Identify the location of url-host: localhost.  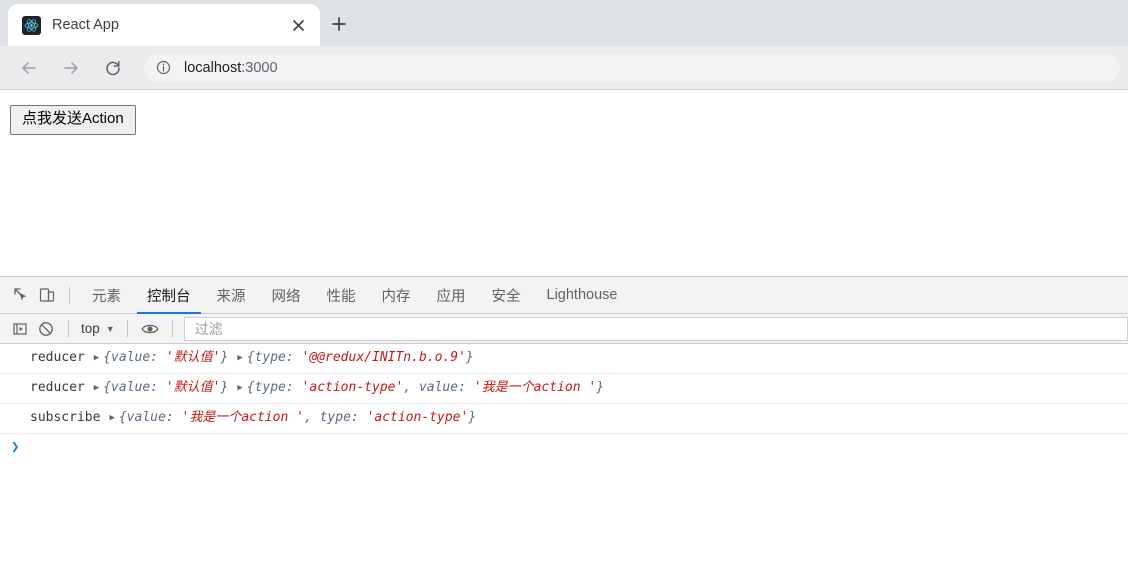
(213, 67).